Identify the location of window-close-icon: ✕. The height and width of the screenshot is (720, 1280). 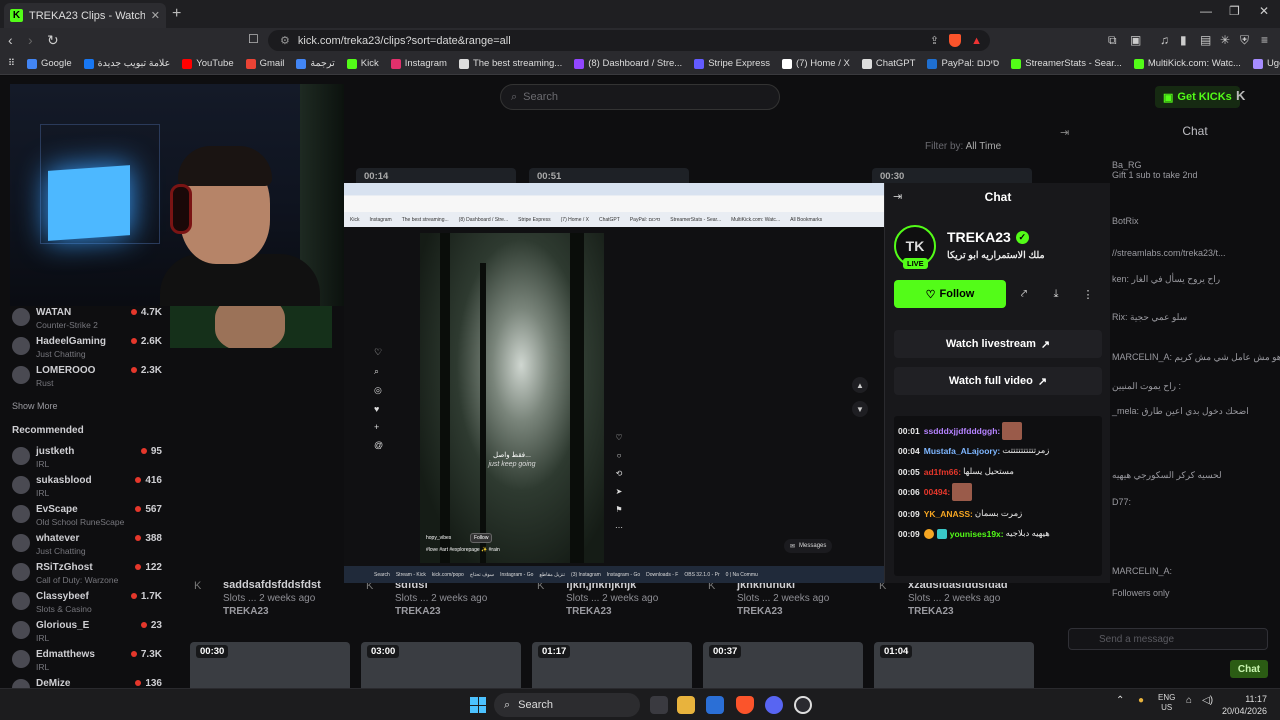
(1264, 11).